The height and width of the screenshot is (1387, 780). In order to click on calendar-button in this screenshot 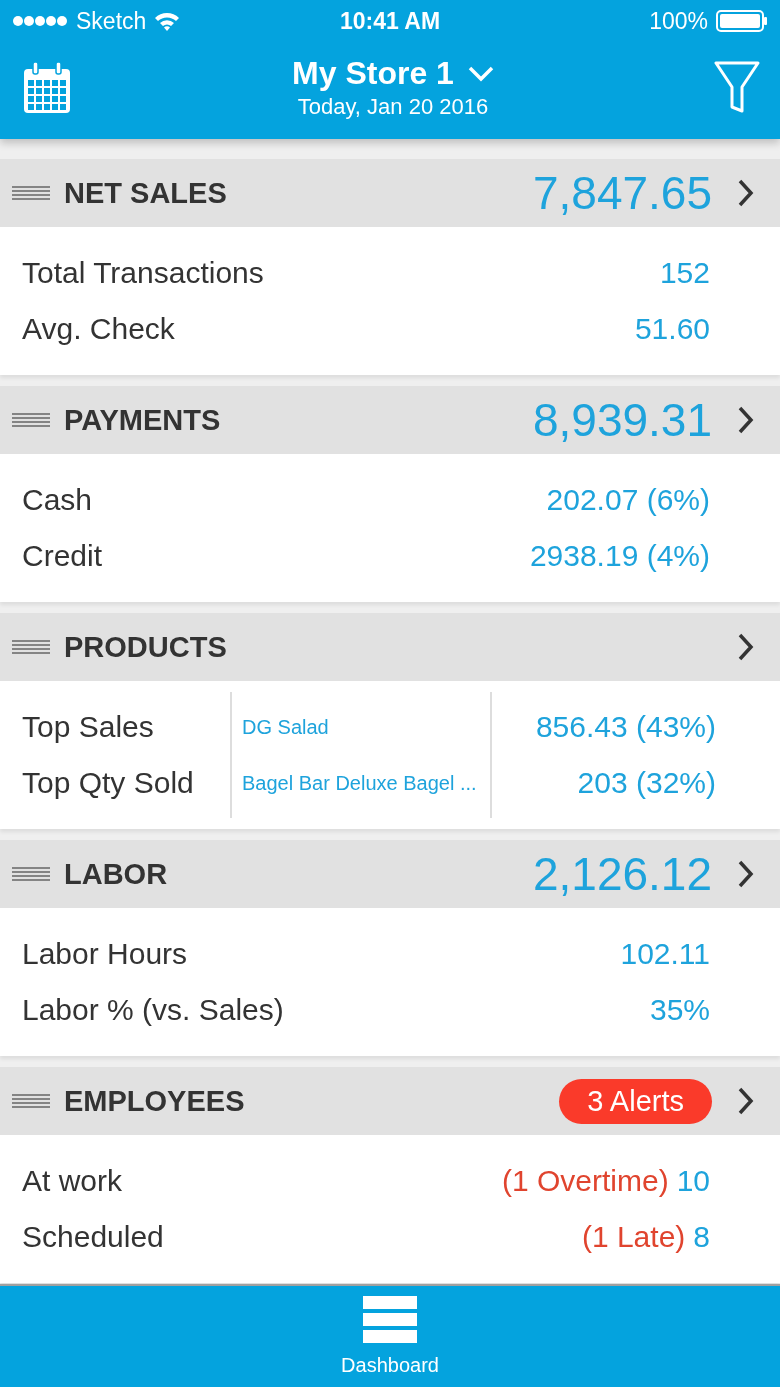, I will do `click(47, 87)`.